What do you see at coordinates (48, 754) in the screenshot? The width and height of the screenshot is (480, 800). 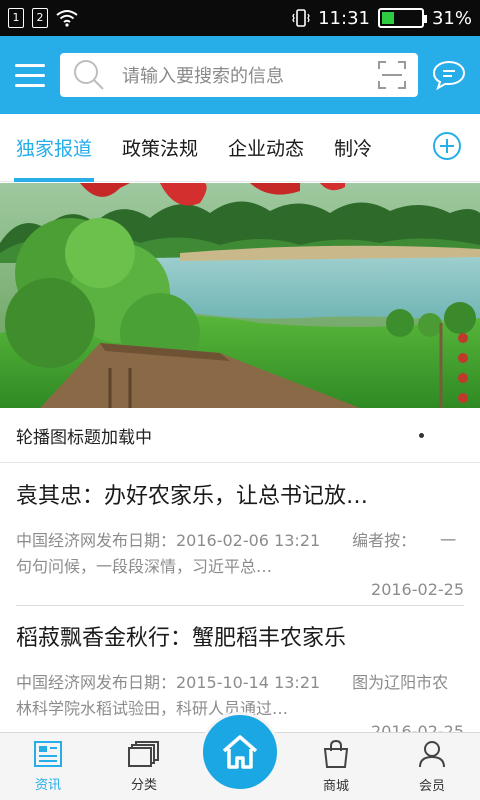 I see `news-icon` at bounding box center [48, 754].